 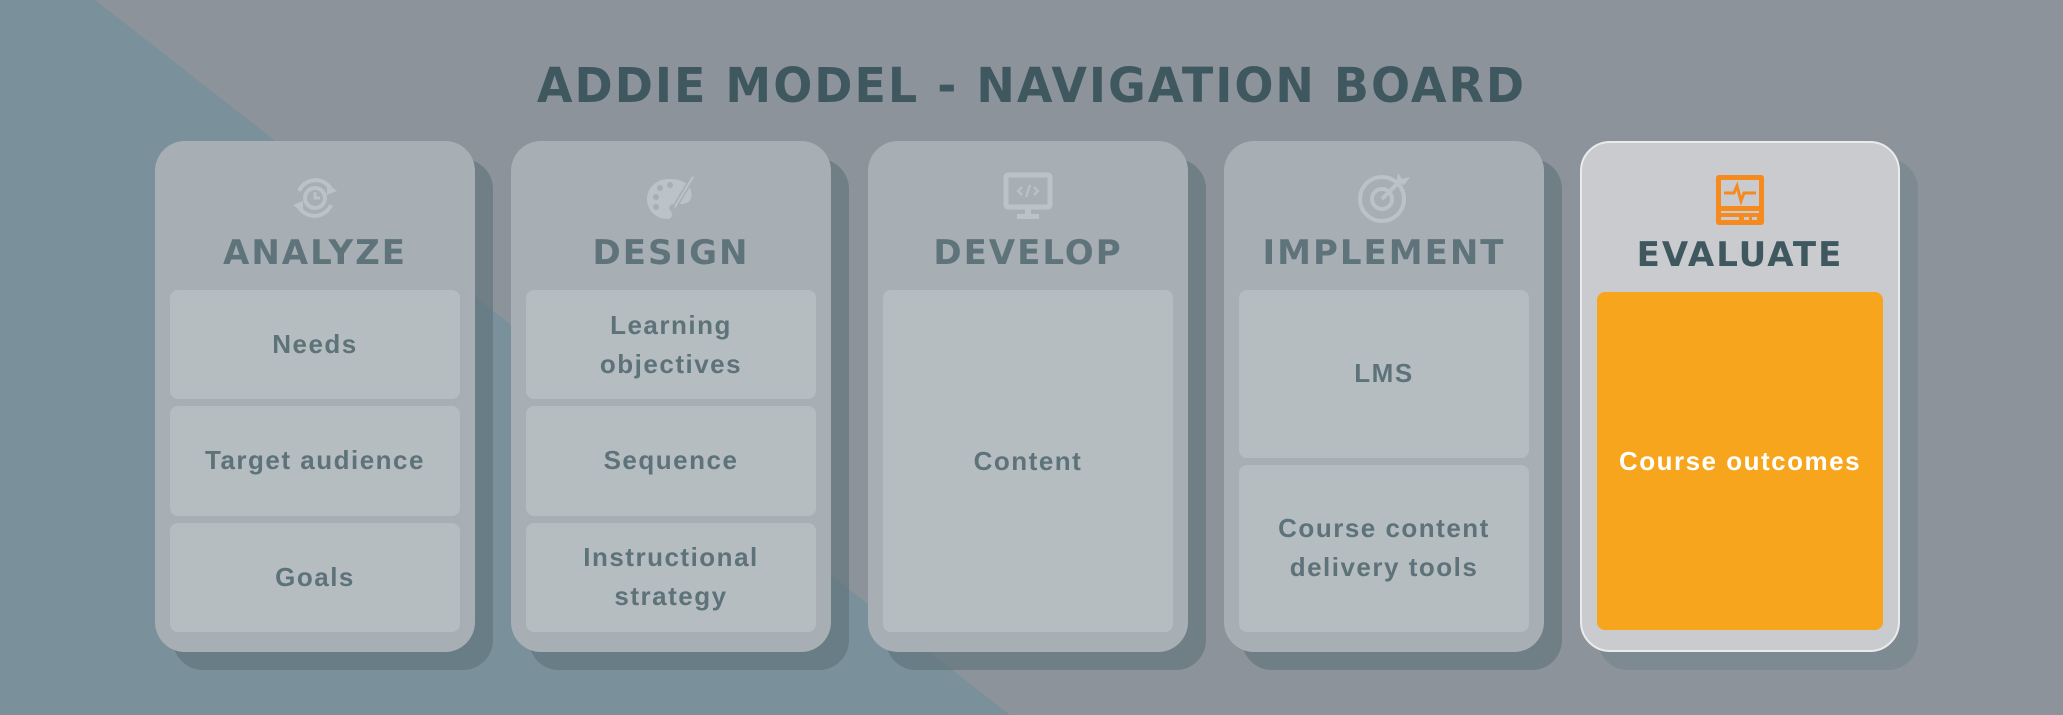 I want to click on item-learning-objectives: Learning objectives, so click(x=671, y=345).